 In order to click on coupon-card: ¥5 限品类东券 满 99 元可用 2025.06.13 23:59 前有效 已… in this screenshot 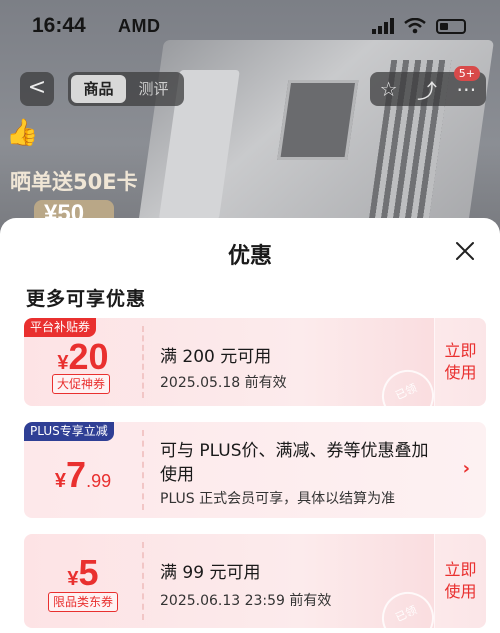, I will do `click(255, 581)`.